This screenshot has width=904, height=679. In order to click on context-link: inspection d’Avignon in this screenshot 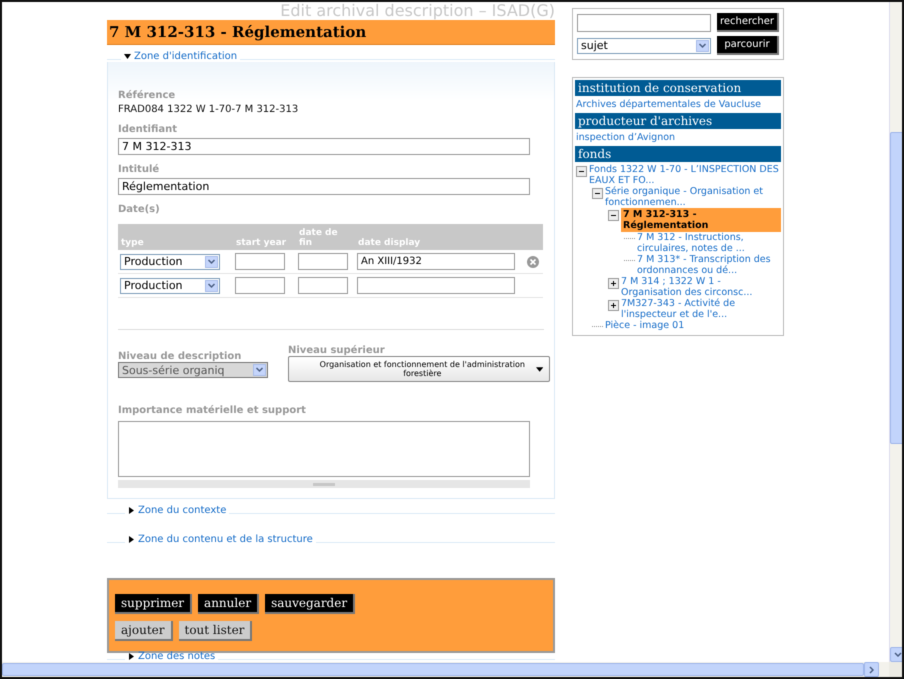, I will do `click(678, 137)`.